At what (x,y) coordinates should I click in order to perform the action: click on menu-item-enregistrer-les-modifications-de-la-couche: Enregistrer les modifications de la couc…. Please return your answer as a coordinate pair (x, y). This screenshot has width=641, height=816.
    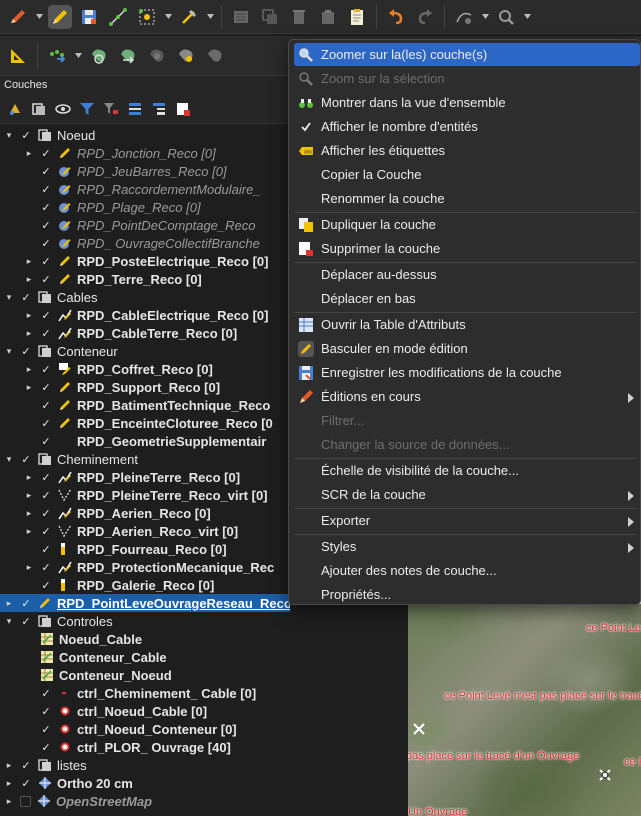
    Looking at the image, I should click on (467, 372).